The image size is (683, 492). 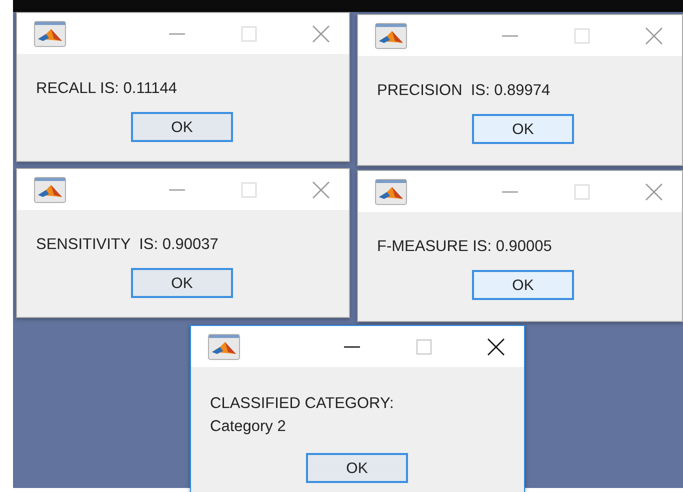 I want to click on ok-button: OK, so click(x=357, y=468).